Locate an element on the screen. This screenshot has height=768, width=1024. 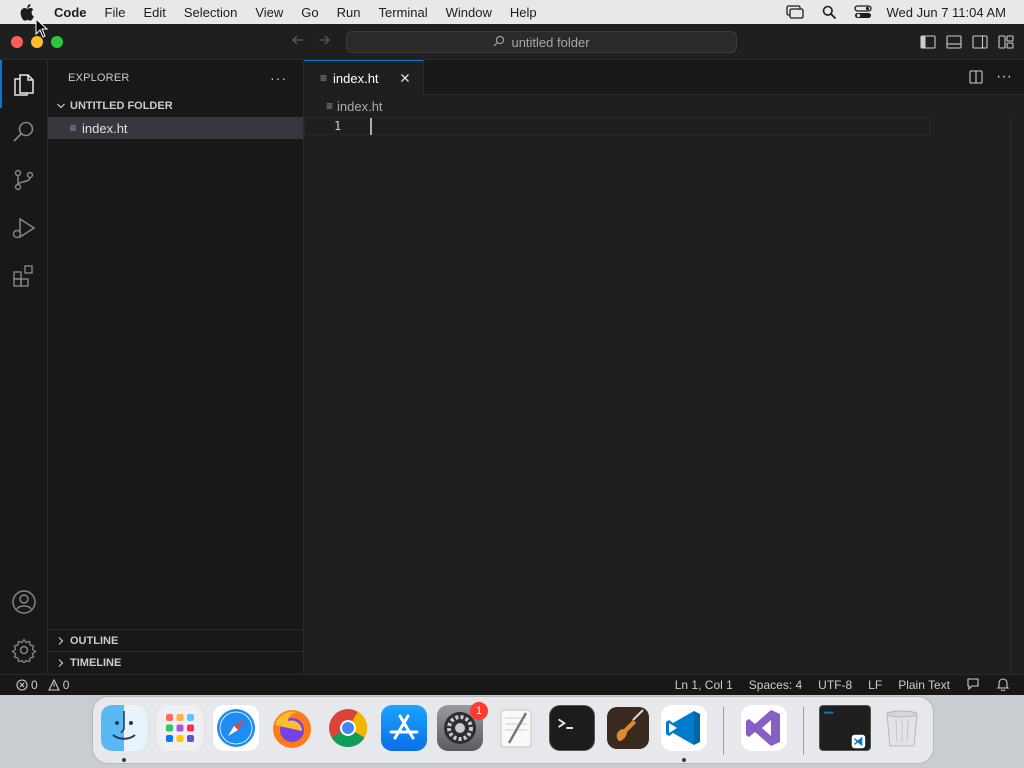
chevron-down-icon is located at coordinates (61, 106).